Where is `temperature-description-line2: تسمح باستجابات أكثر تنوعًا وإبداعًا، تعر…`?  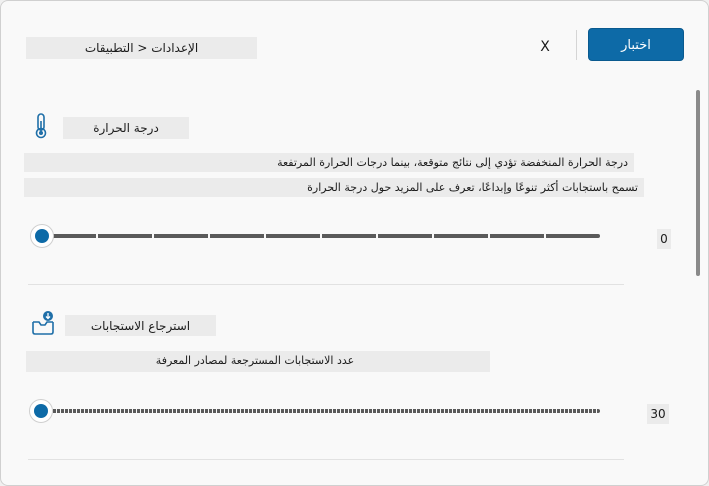 temperature-description-line2: تسمح باستجابات أكثر تنوعًا وإبداعًا، تعر… is located at coordinates (334, 187).